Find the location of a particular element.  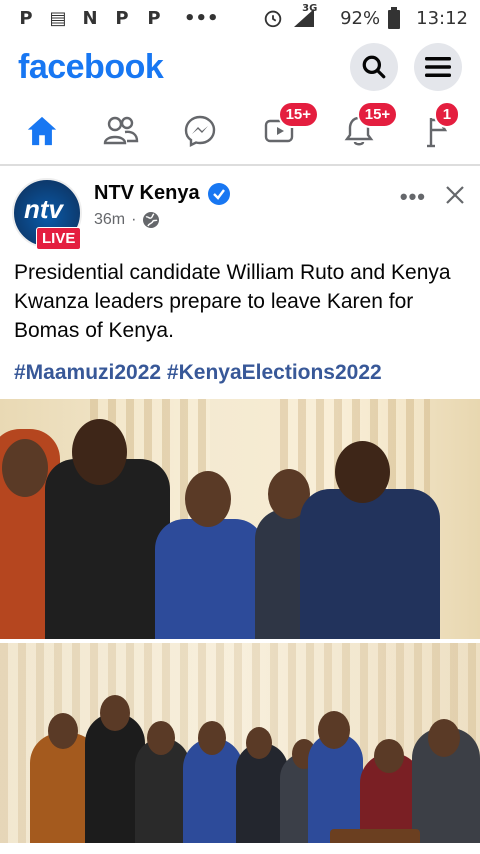

person-dark-suit is located at coordinates (107, 549).